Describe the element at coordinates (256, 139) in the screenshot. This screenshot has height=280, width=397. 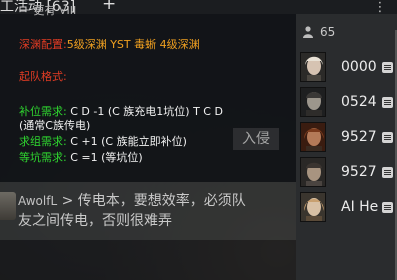
I see `invasion-badge: 入侵` at that location.